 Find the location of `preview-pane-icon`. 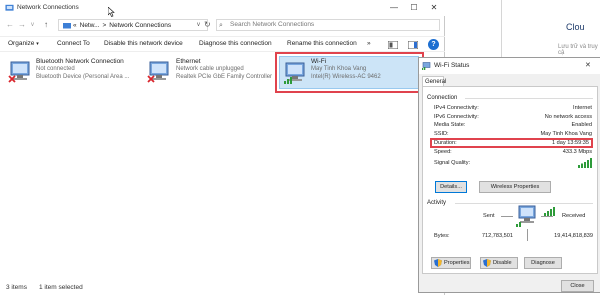

preview-pane-icon is located at coordinates (413, 45).